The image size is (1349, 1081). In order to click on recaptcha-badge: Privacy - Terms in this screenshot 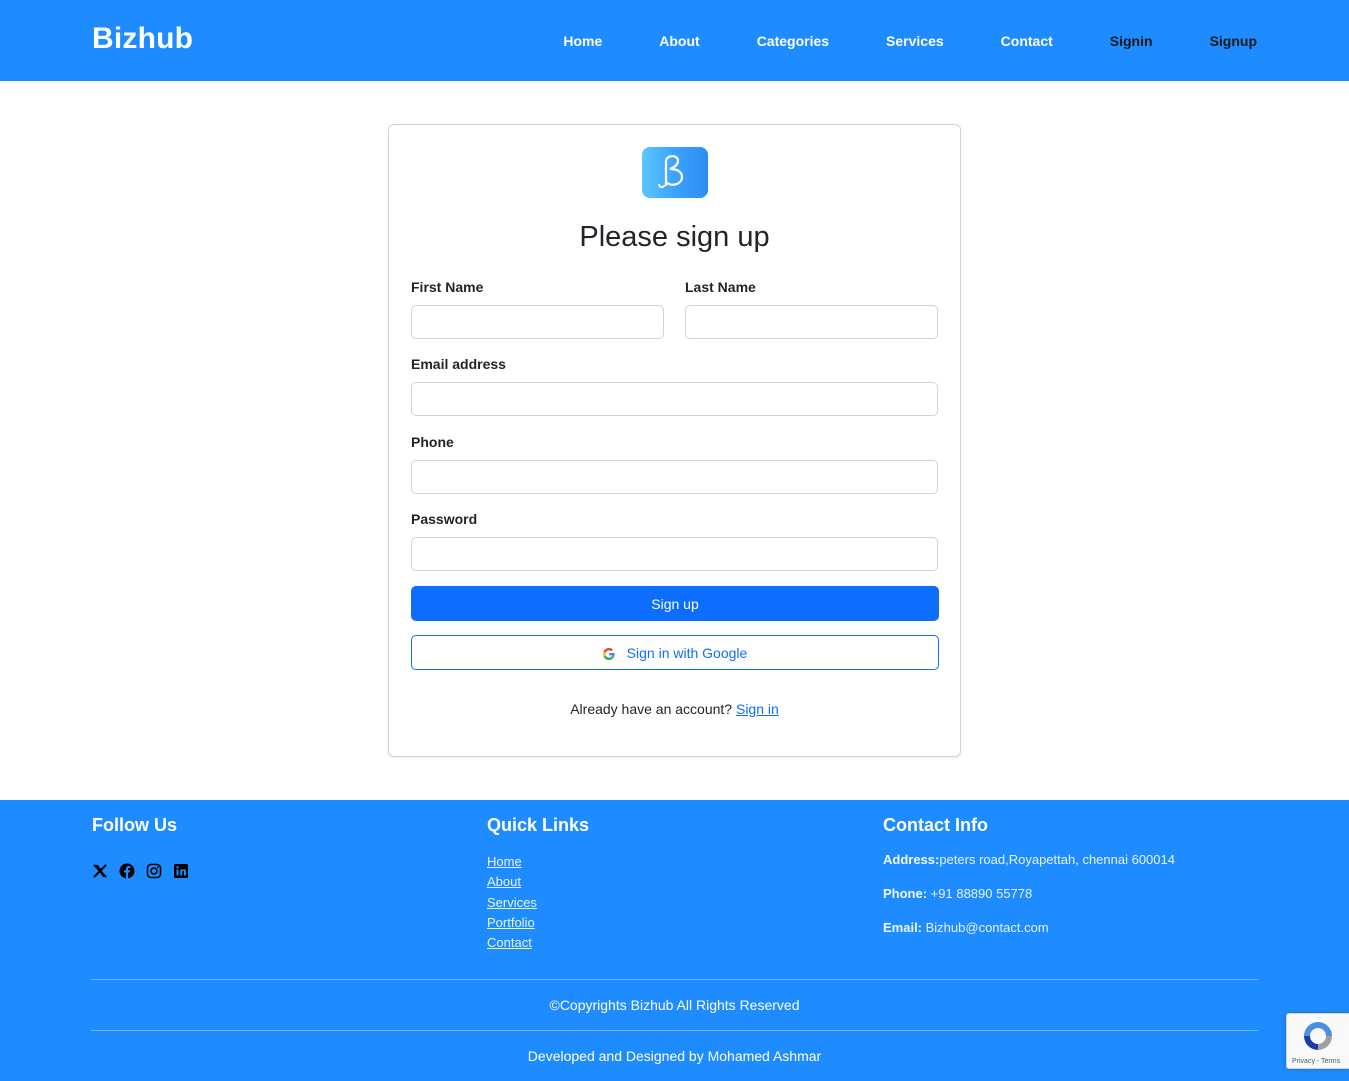, I will do `click(1317, 1041)`.